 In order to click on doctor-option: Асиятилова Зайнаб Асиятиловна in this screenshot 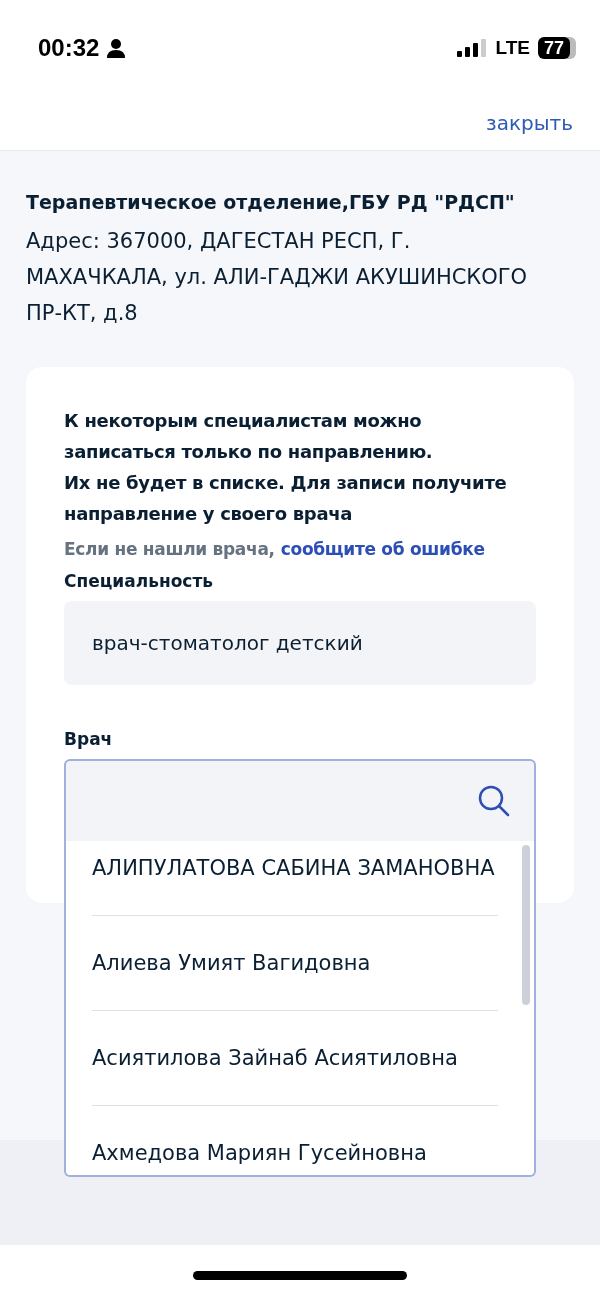, I will do `click(295, 1058)`.